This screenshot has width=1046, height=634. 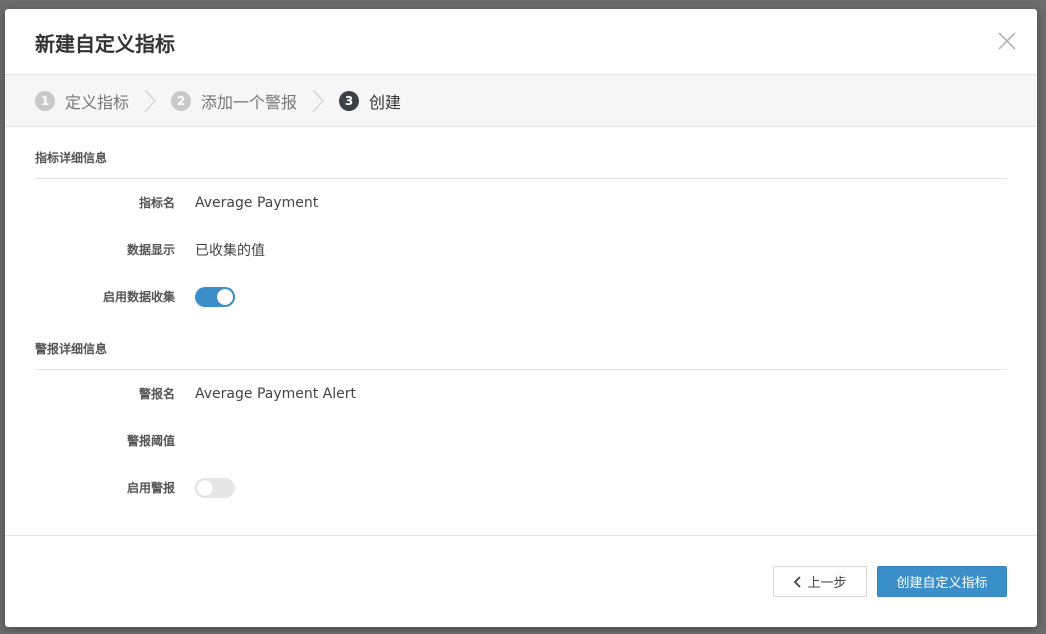 I want to click on data-display-label: 数据显示, so click(x=150, y=250).